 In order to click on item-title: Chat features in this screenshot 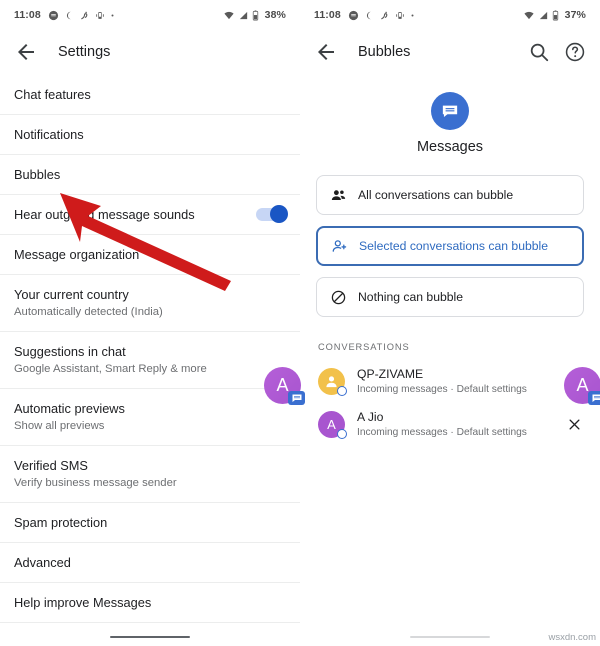, I will do `click(52, 94)`.